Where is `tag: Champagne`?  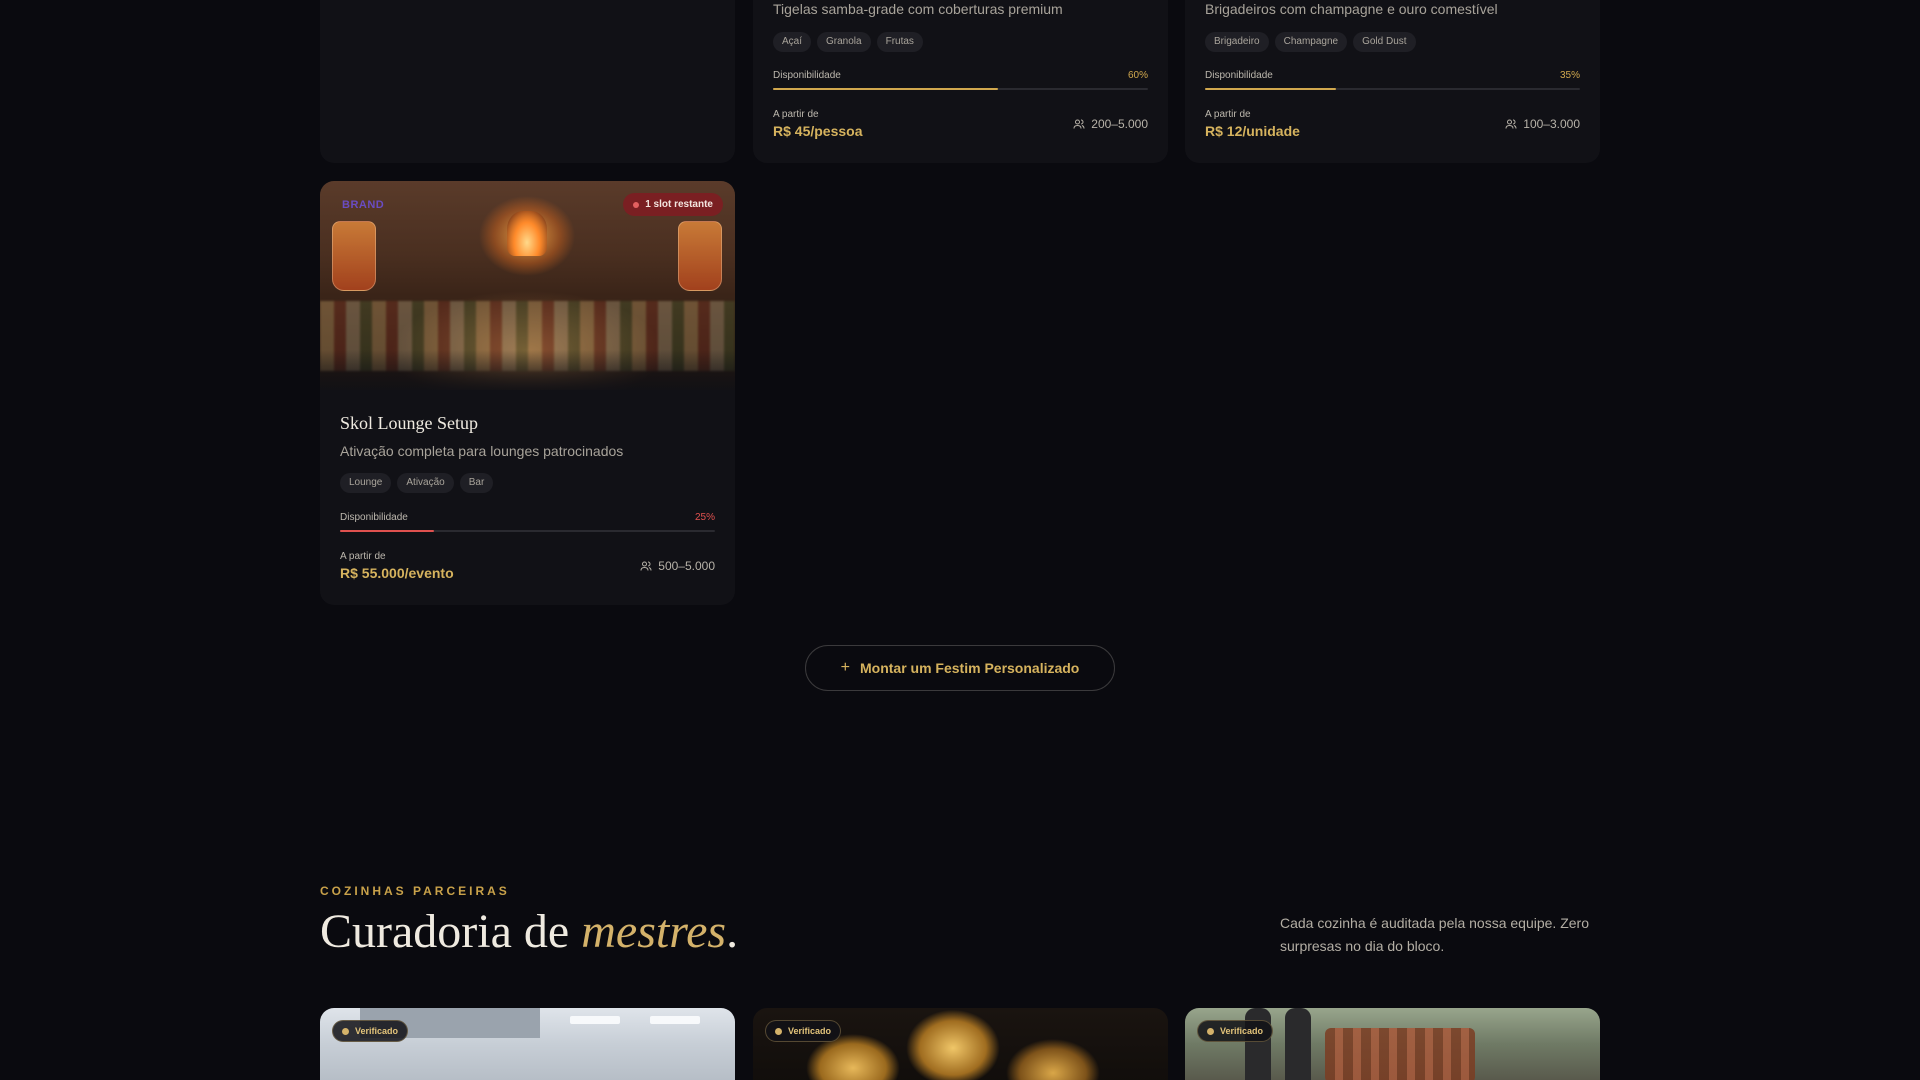 tag: Champagne is located at coordinates (1311, 42).